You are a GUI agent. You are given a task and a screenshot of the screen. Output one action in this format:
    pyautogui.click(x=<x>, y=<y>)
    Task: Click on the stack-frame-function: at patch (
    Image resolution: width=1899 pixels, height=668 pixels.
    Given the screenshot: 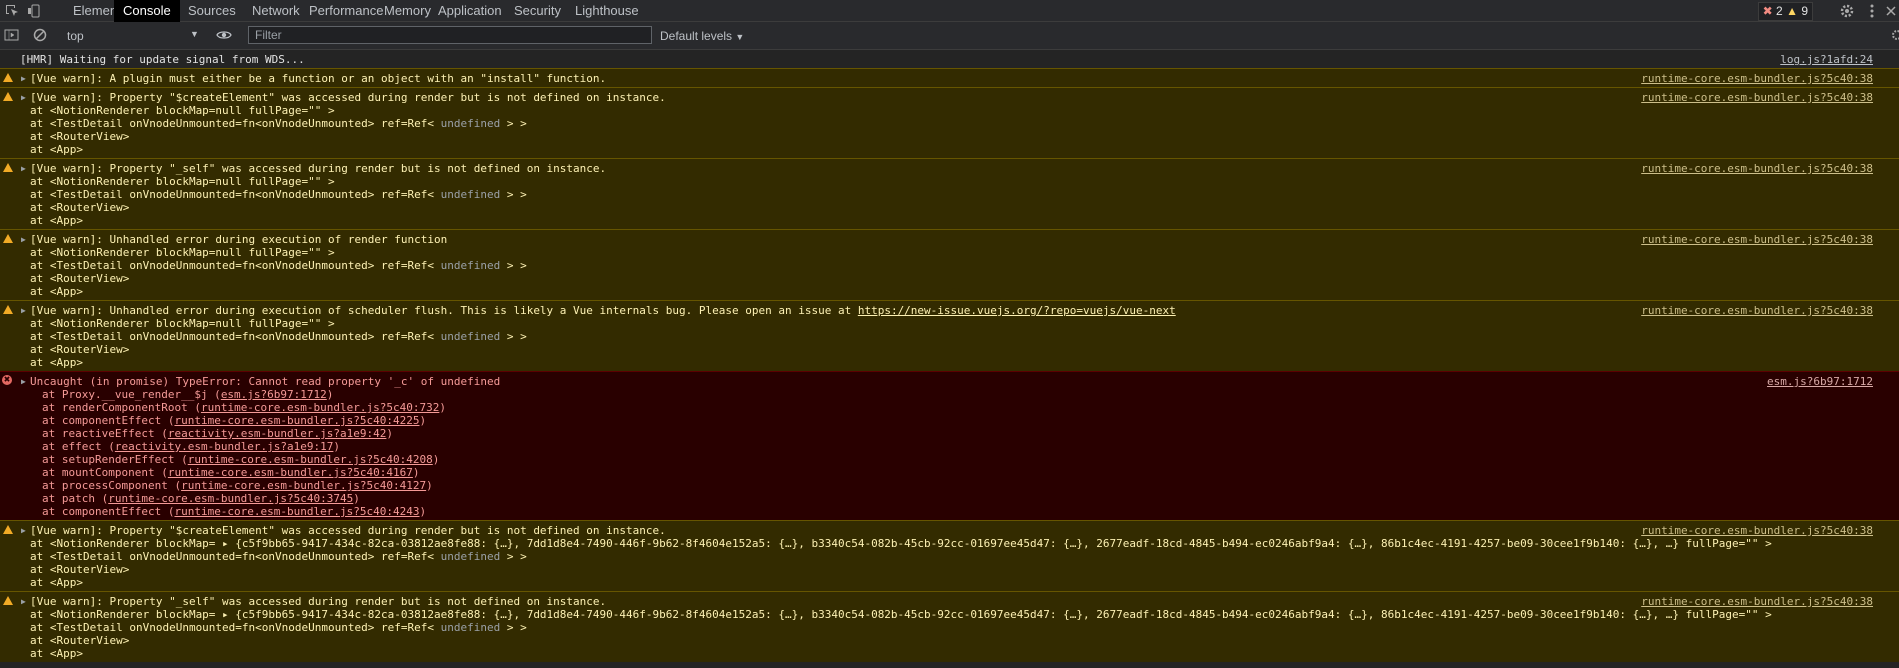 What is the action you would take?
    pyautogui.click(x=75, y=498)
    